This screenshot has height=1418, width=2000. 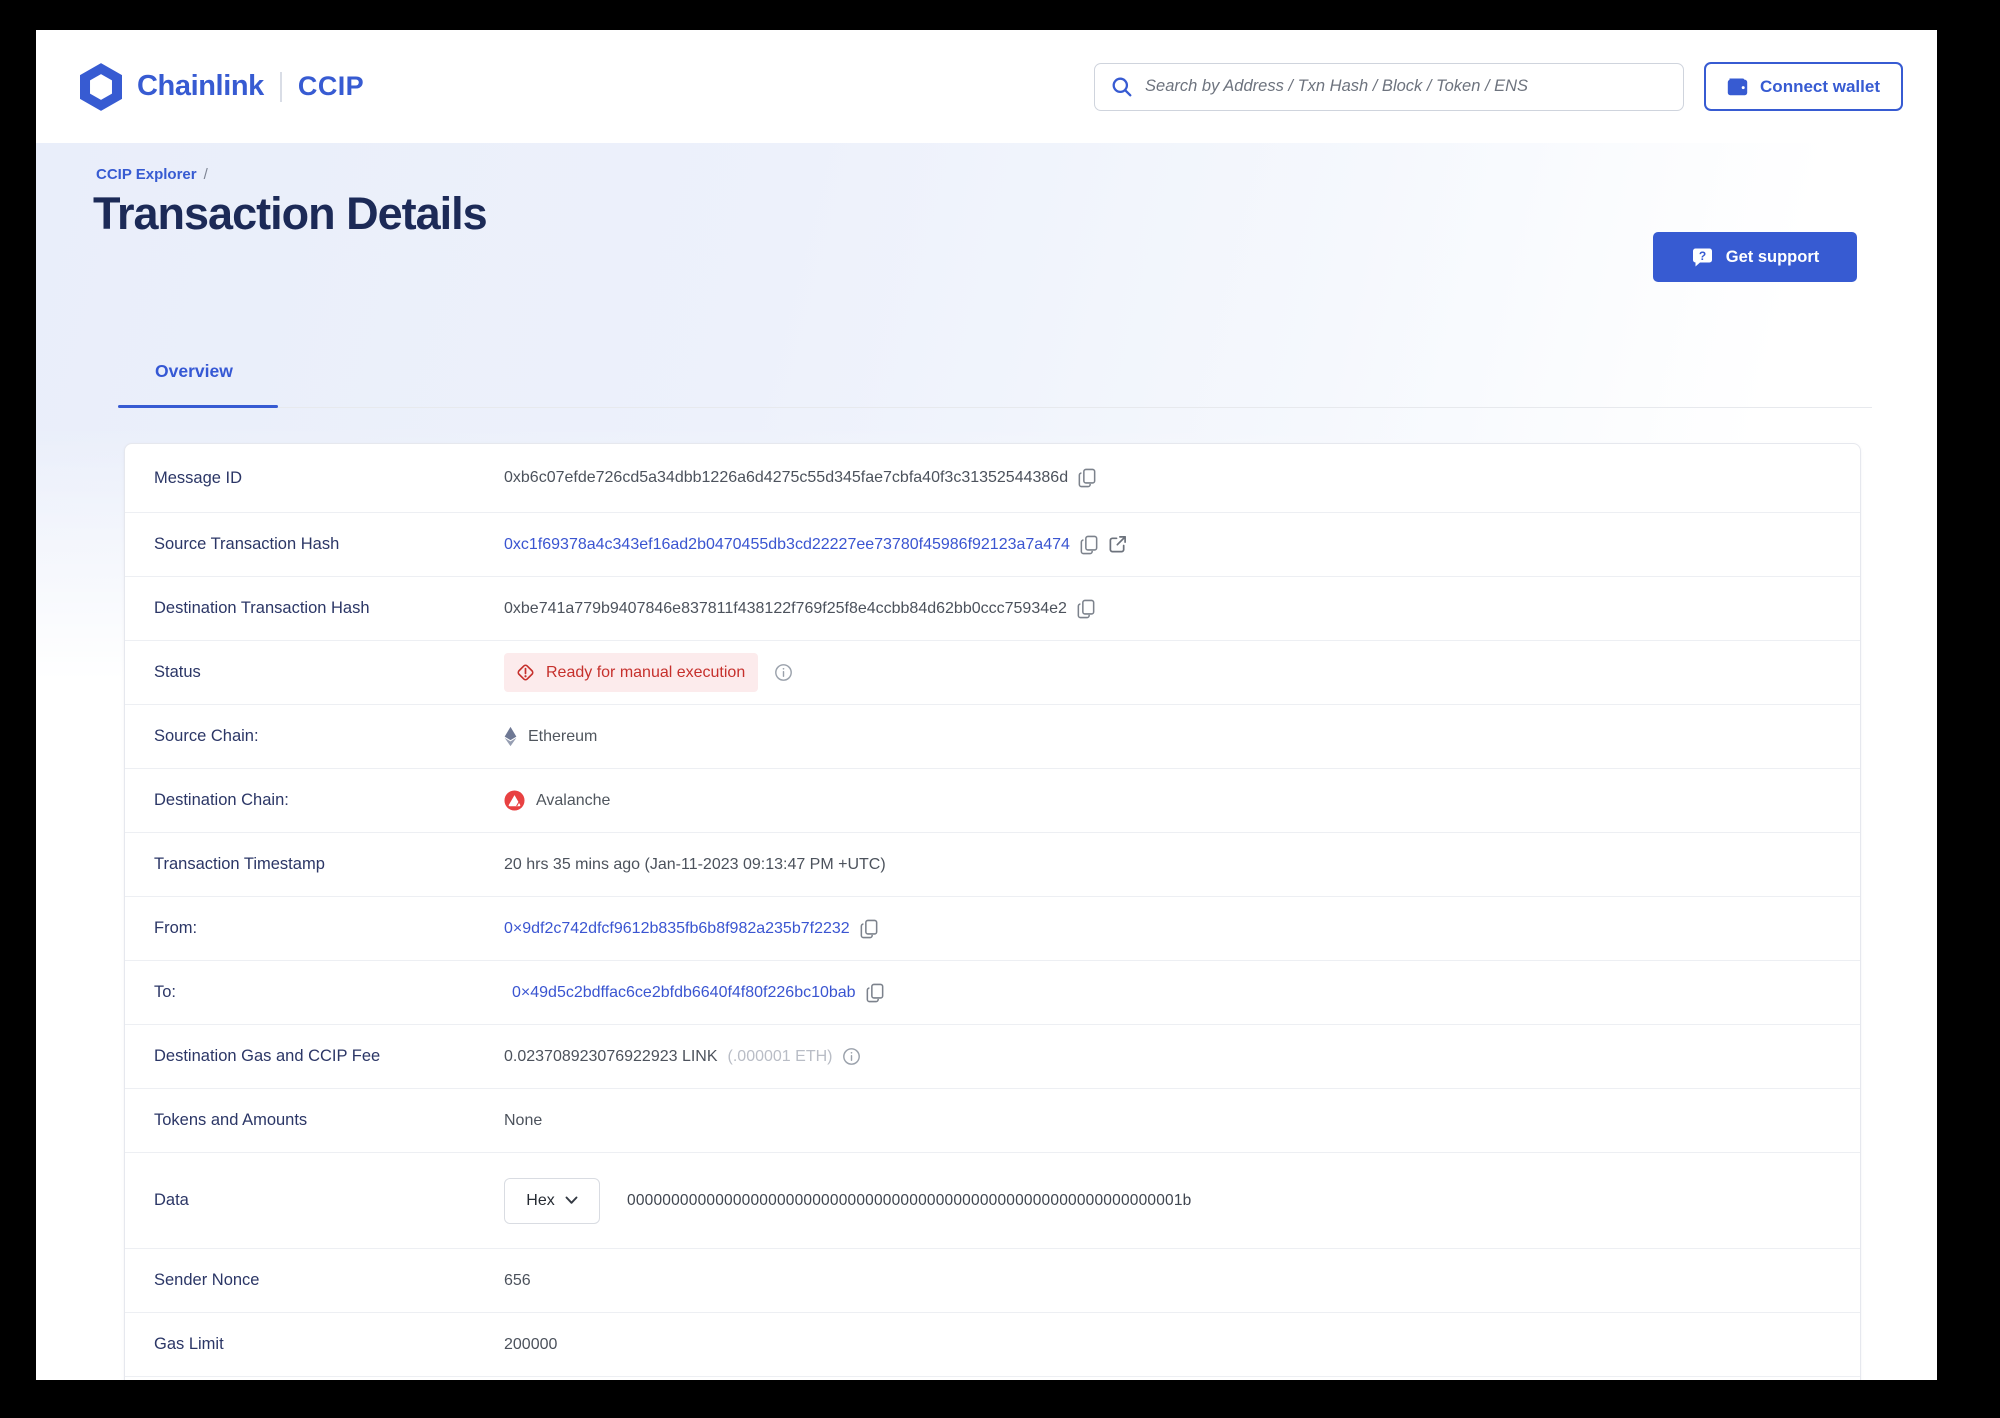 What do you see at coordinates (239, 864) in the screenshot?
I see `row-label: Transaction Timestamp` at bounding box center [239, 864].